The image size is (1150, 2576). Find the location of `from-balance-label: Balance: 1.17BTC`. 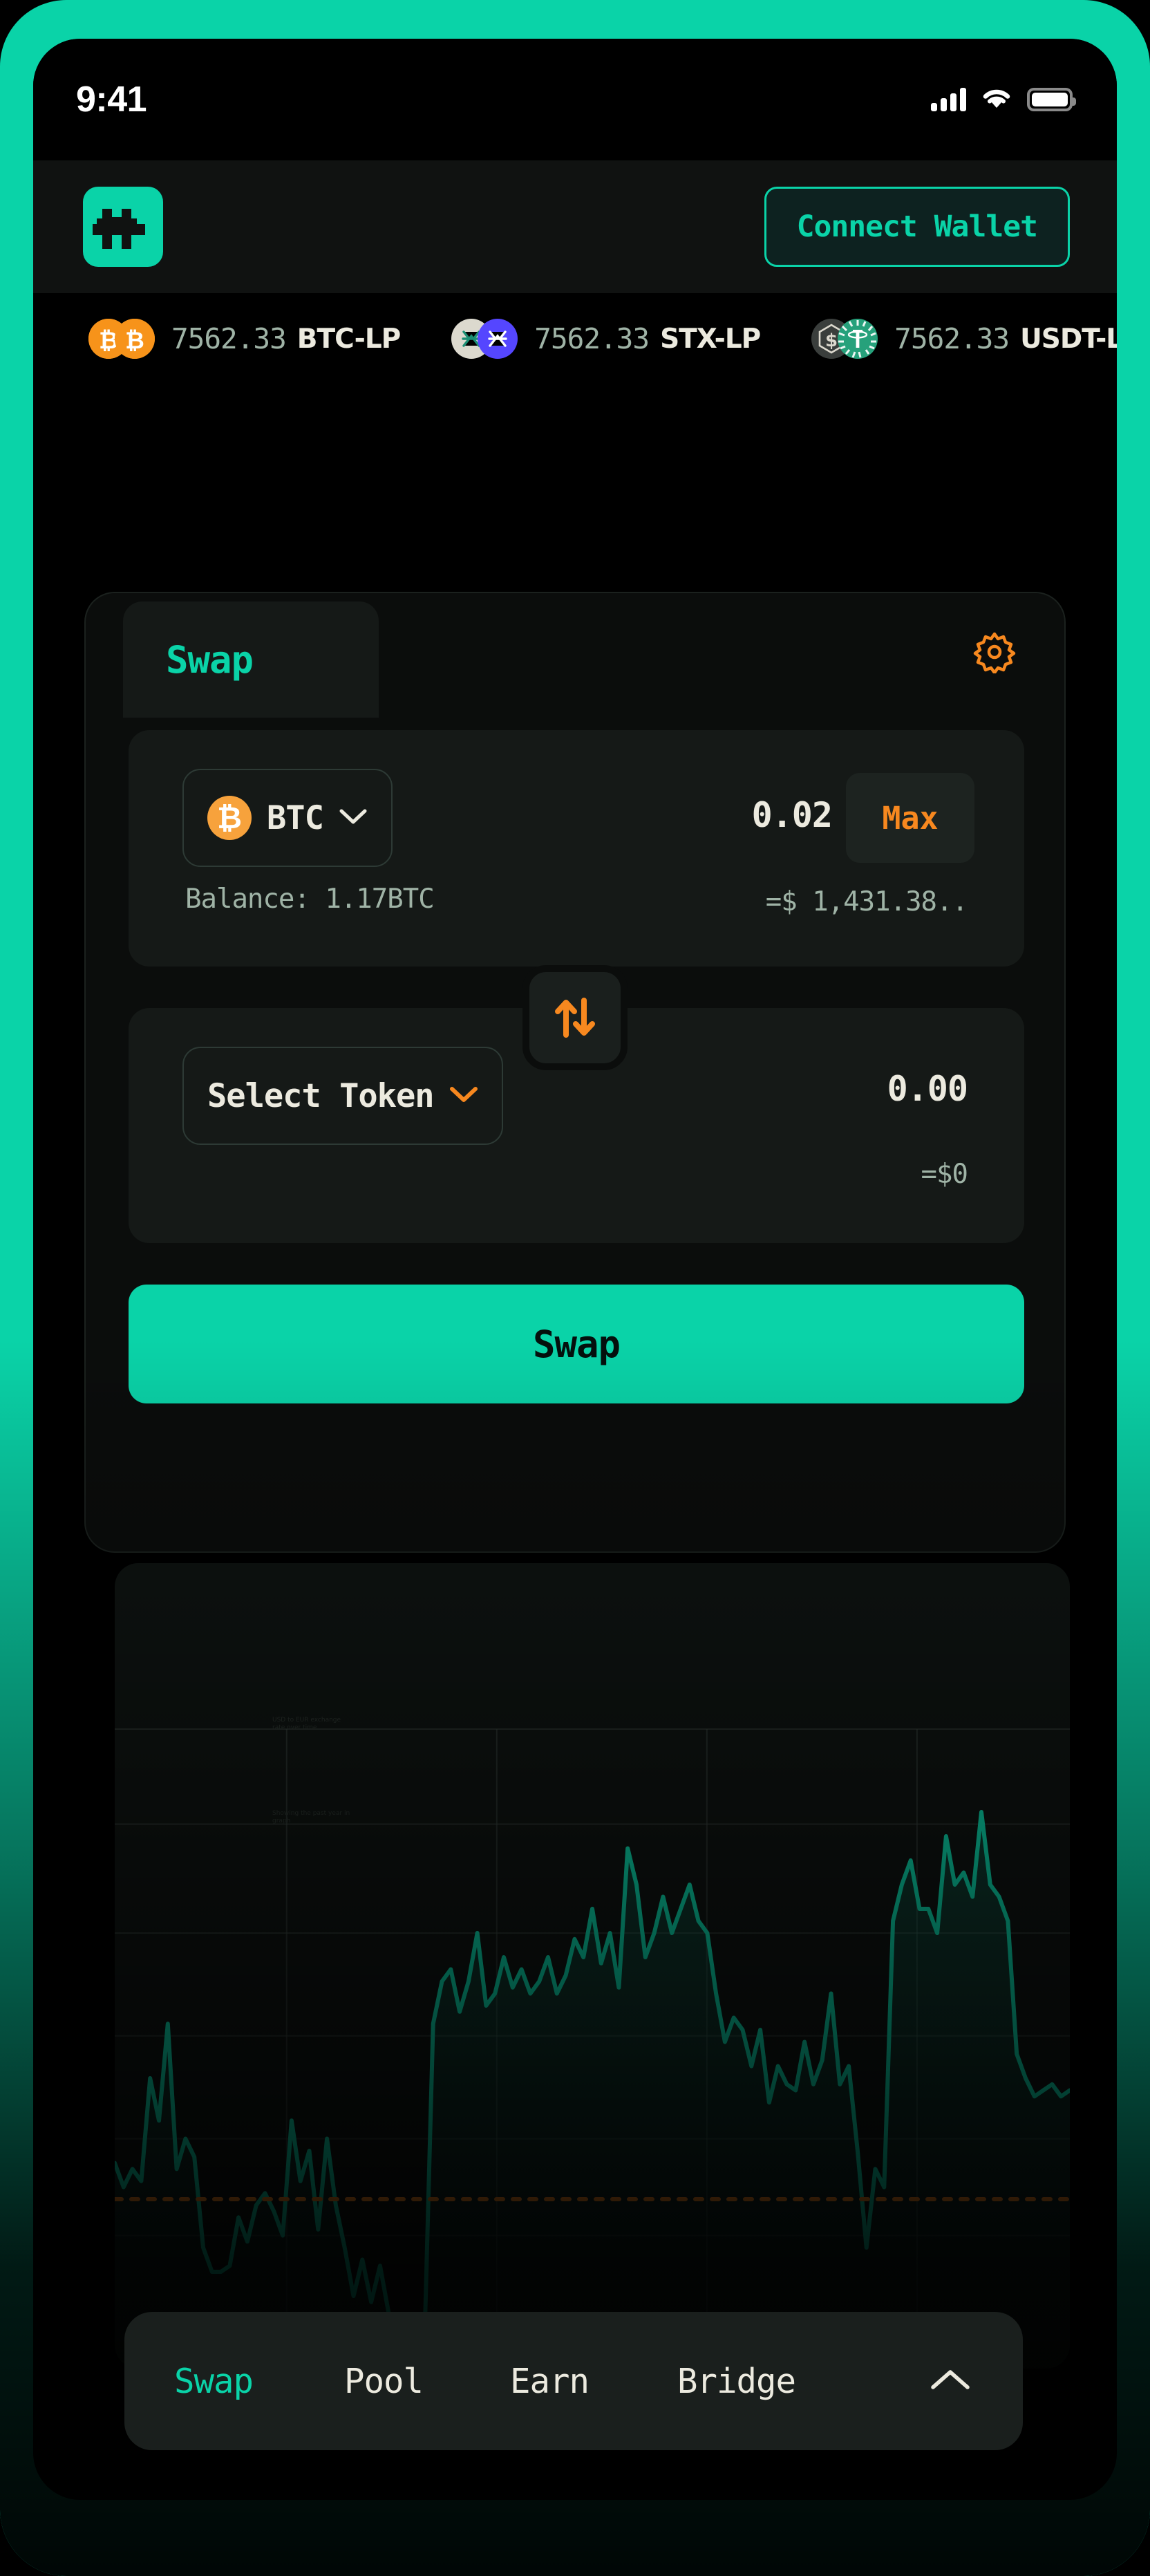

from-balance-label: Balance: 1.17BTC is located at coordinates (310, 899).